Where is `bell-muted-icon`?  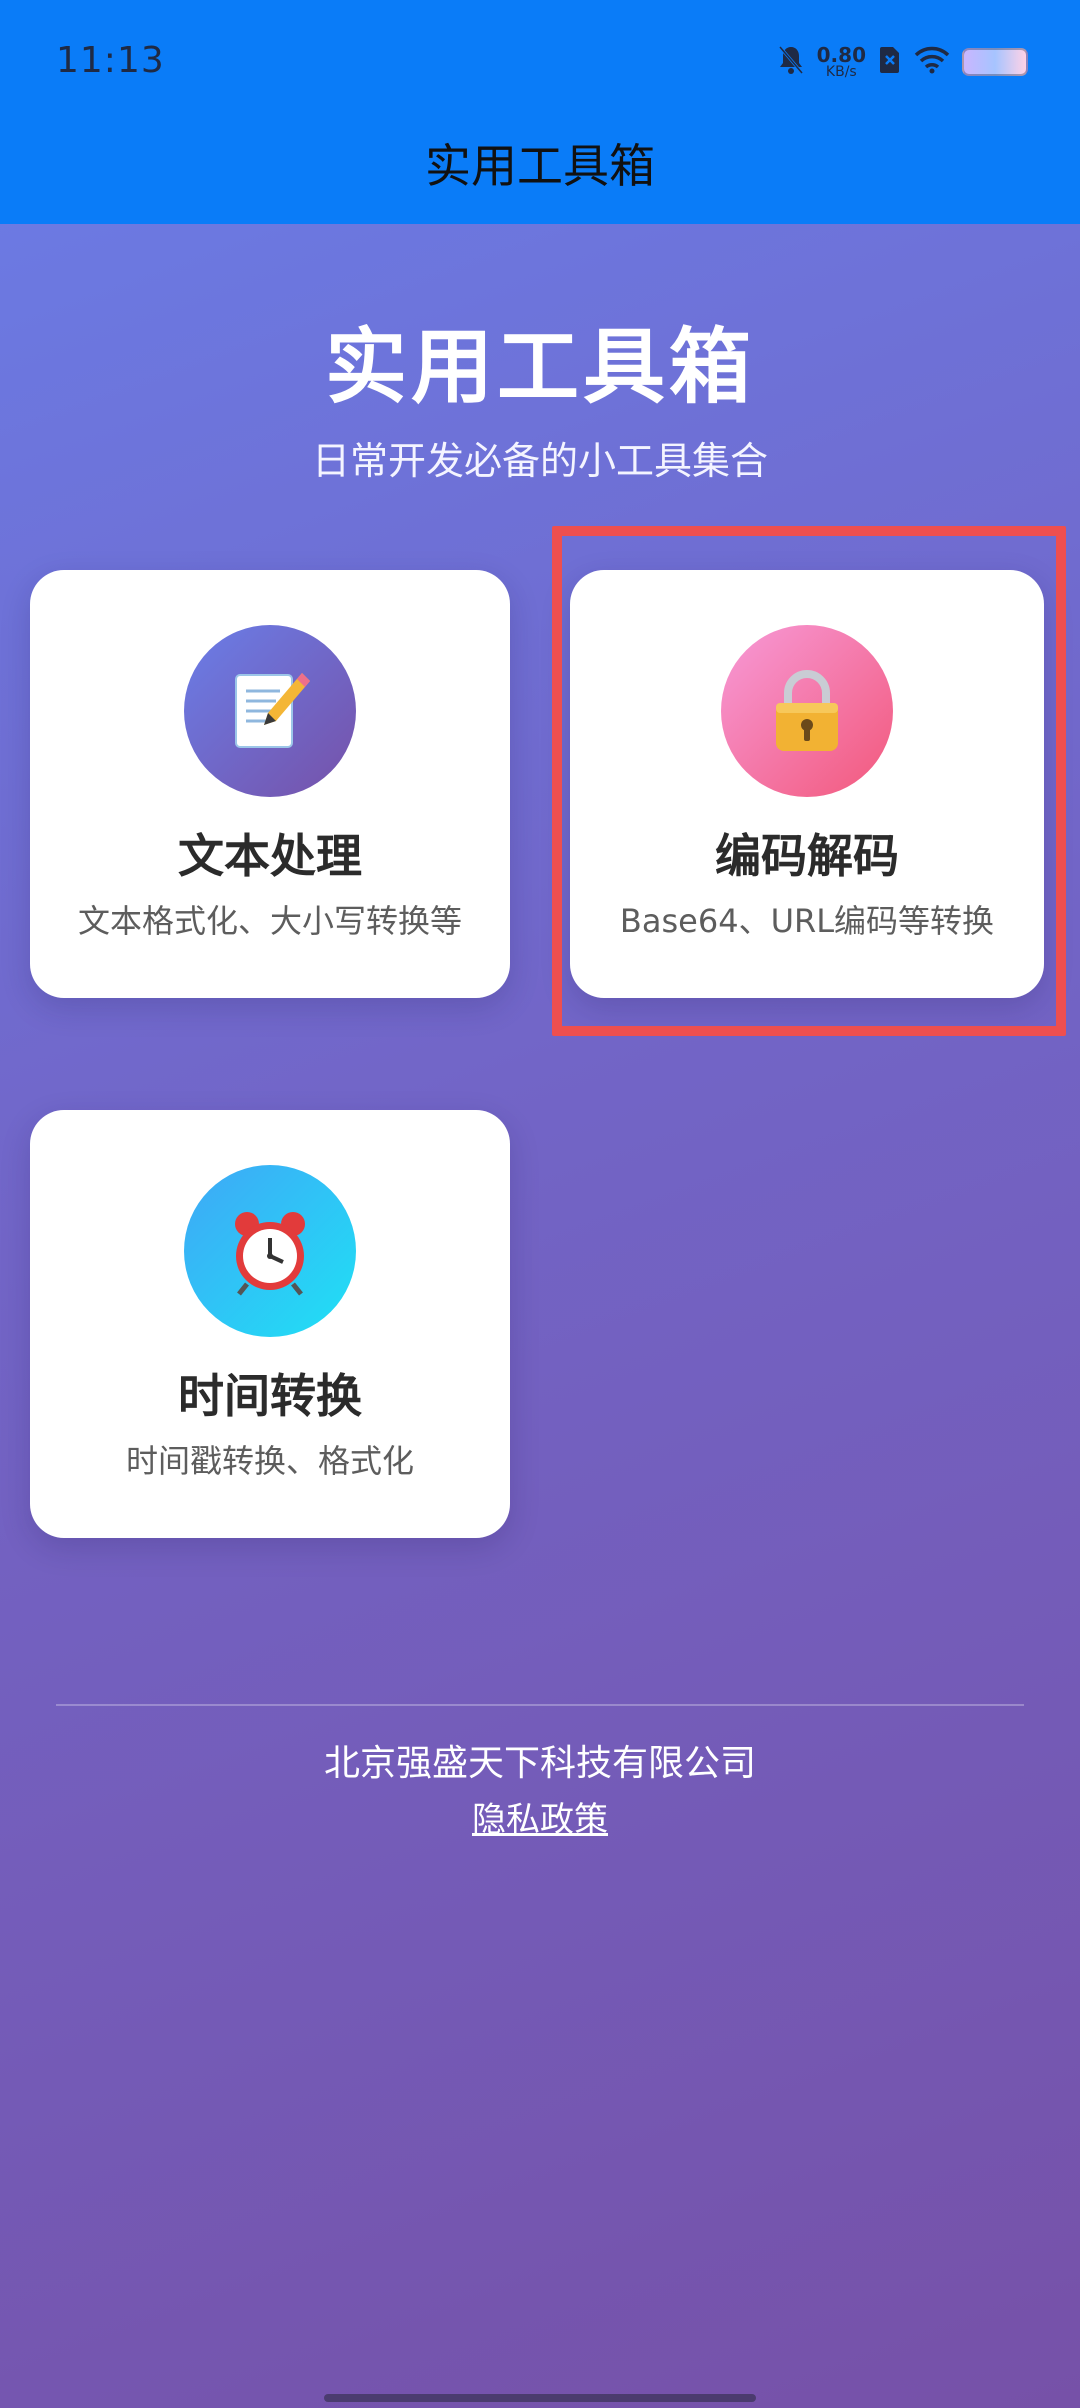 bell-muted-icon is located at coordinates (791, 62).